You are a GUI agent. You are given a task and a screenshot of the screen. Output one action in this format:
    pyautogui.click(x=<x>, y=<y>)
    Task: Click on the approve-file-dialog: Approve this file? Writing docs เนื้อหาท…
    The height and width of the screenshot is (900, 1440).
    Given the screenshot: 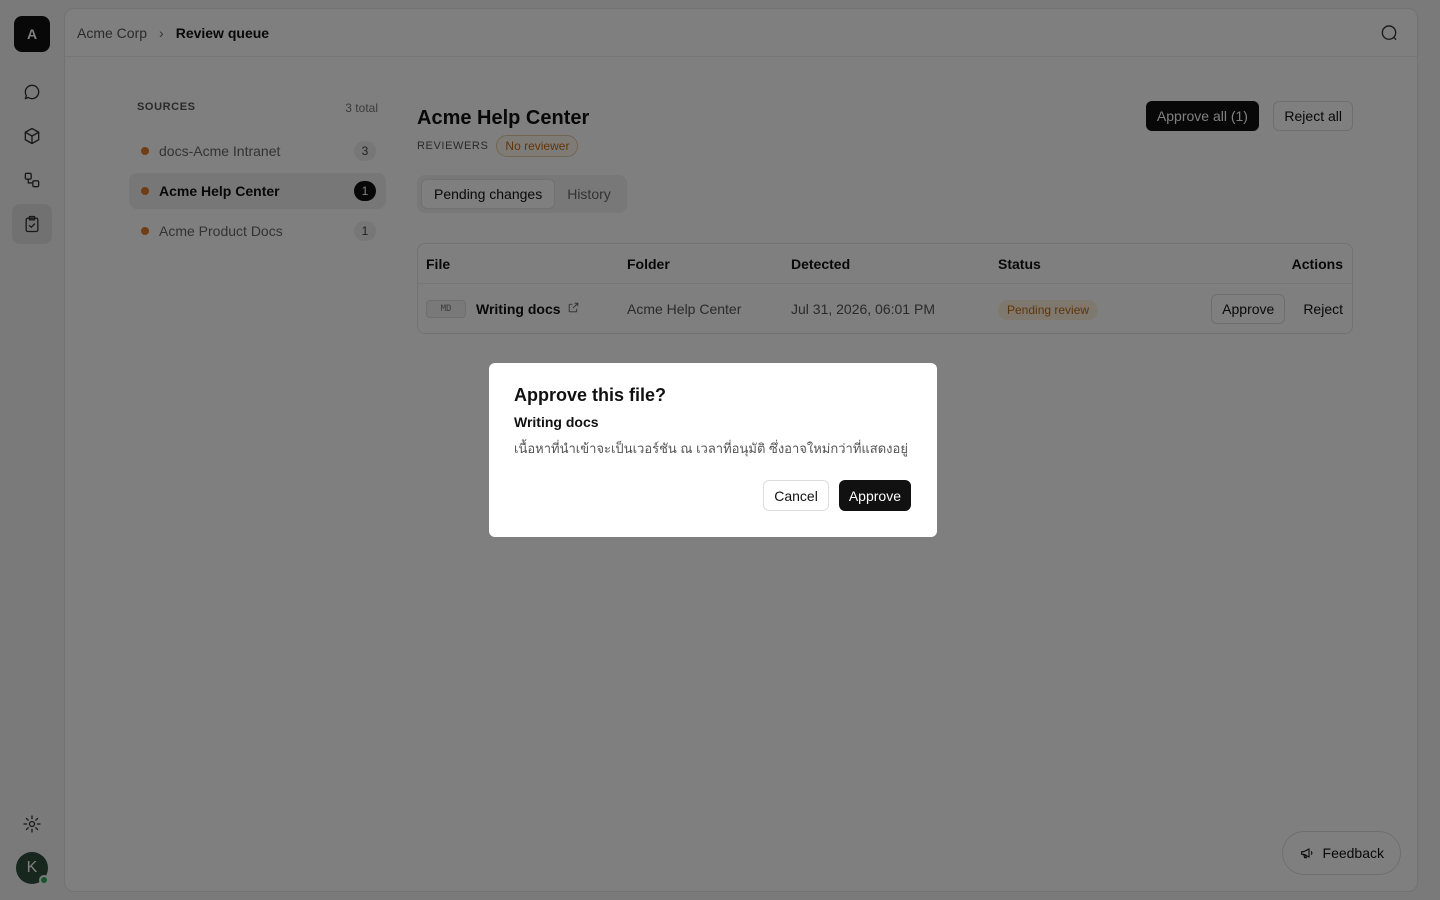 What is the action you would take?
    pyautogui.click(x=713, y=450)
    